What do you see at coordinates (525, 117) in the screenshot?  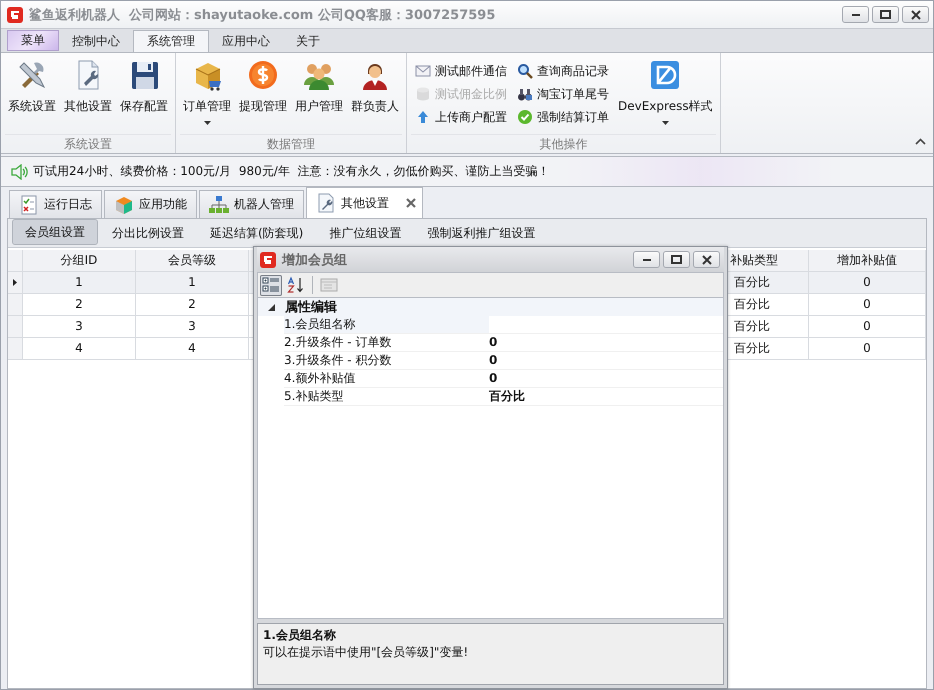 I see `check-circle-icon` at bounding box center [525, 117].